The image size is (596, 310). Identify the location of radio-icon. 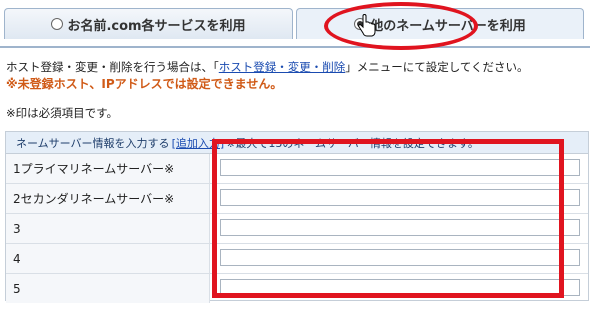
(57, 24).